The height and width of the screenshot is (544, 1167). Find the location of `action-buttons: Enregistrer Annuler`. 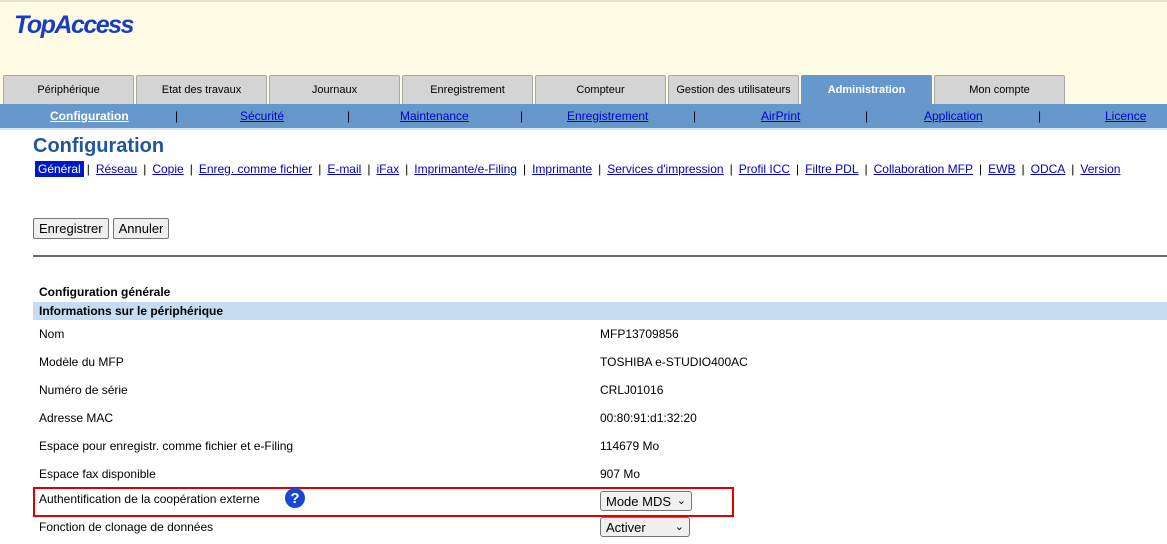

action-buttons: Enregistrer Annuler is located at coordinates (101, 228).